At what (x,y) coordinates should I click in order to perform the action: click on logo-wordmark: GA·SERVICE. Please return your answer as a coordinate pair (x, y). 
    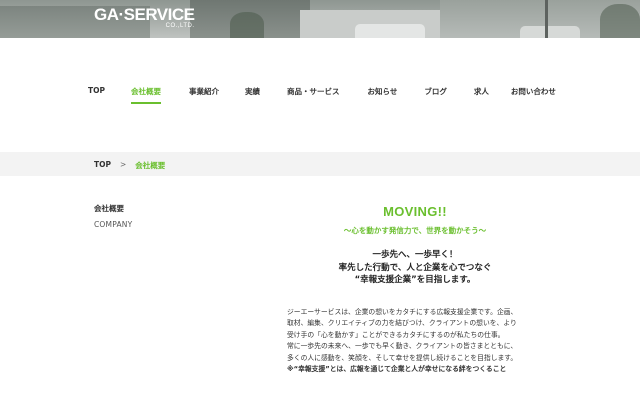
    Looking at the image, I should click on (144, 14).